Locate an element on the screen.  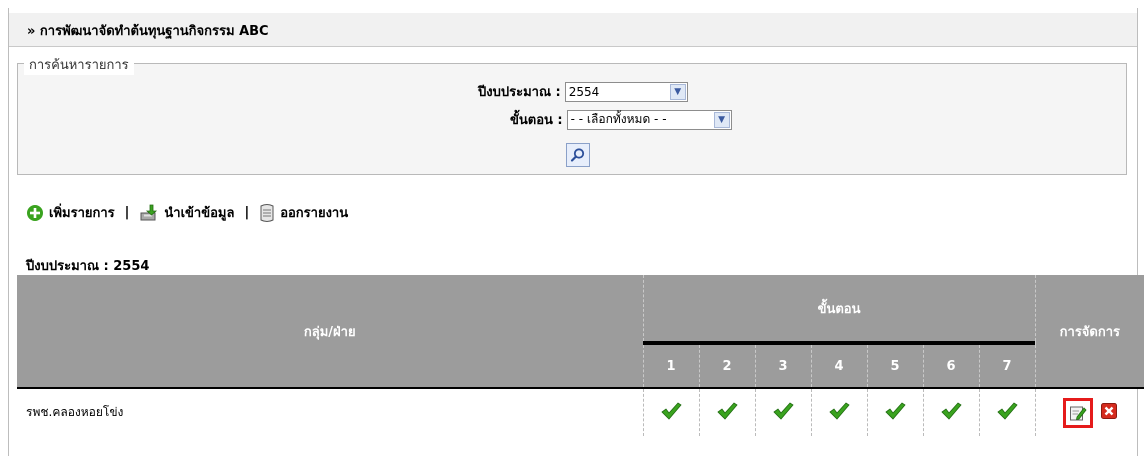
add-item-button: เพิ่มรายการ is located at coordinates (70, 212).